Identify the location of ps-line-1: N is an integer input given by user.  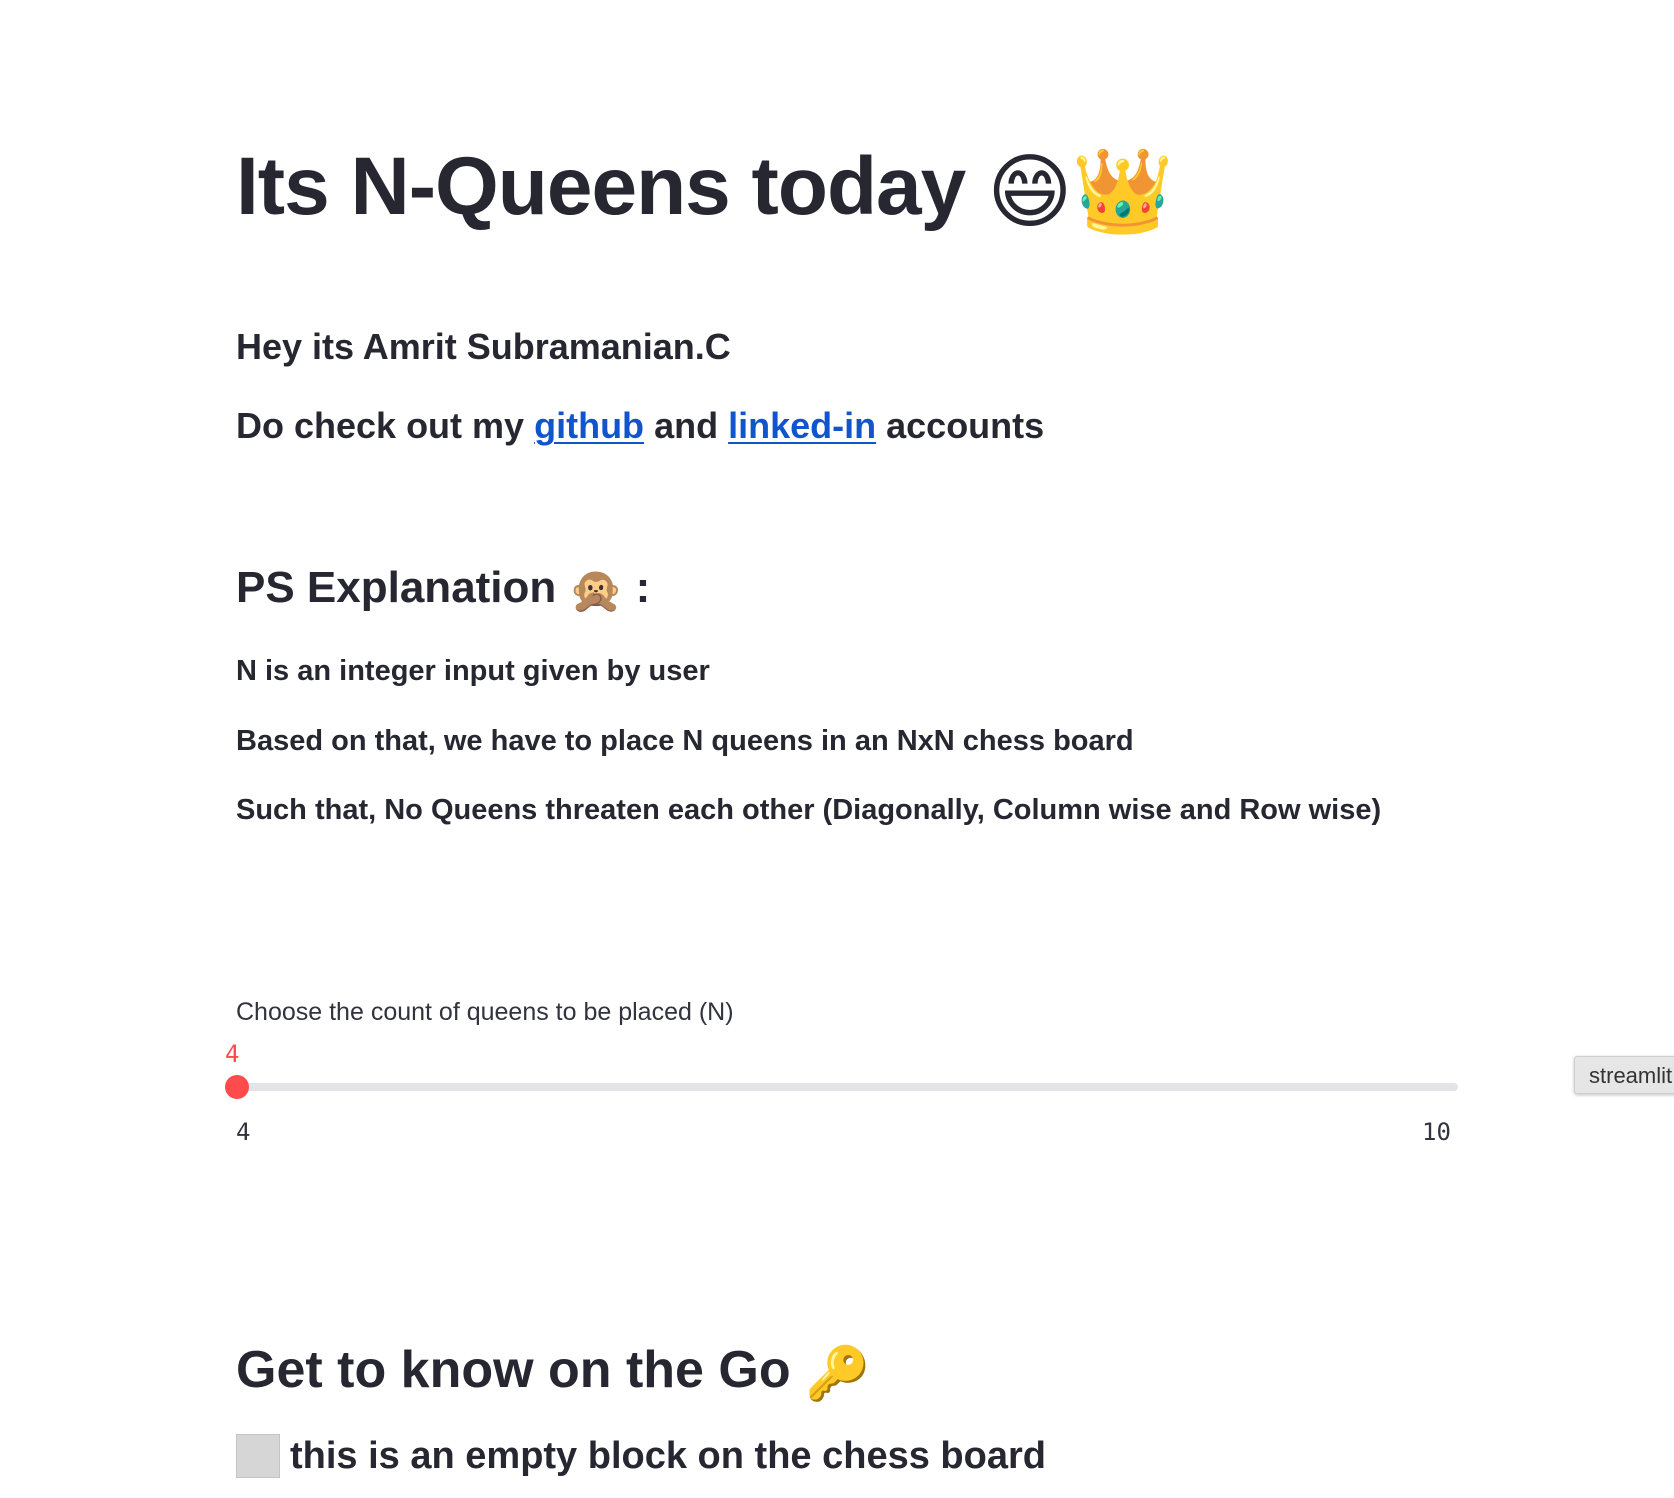
(473, 671).